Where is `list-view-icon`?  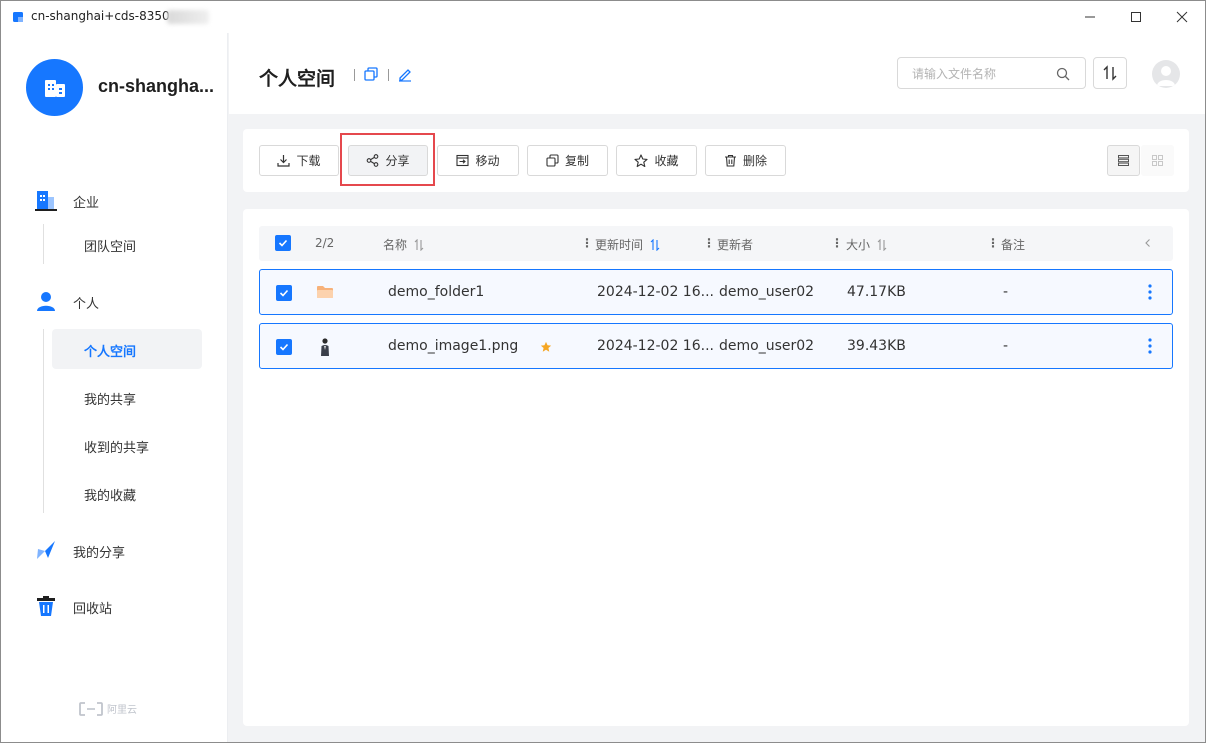 list-view-icon is located at coordinates (1123, 161).